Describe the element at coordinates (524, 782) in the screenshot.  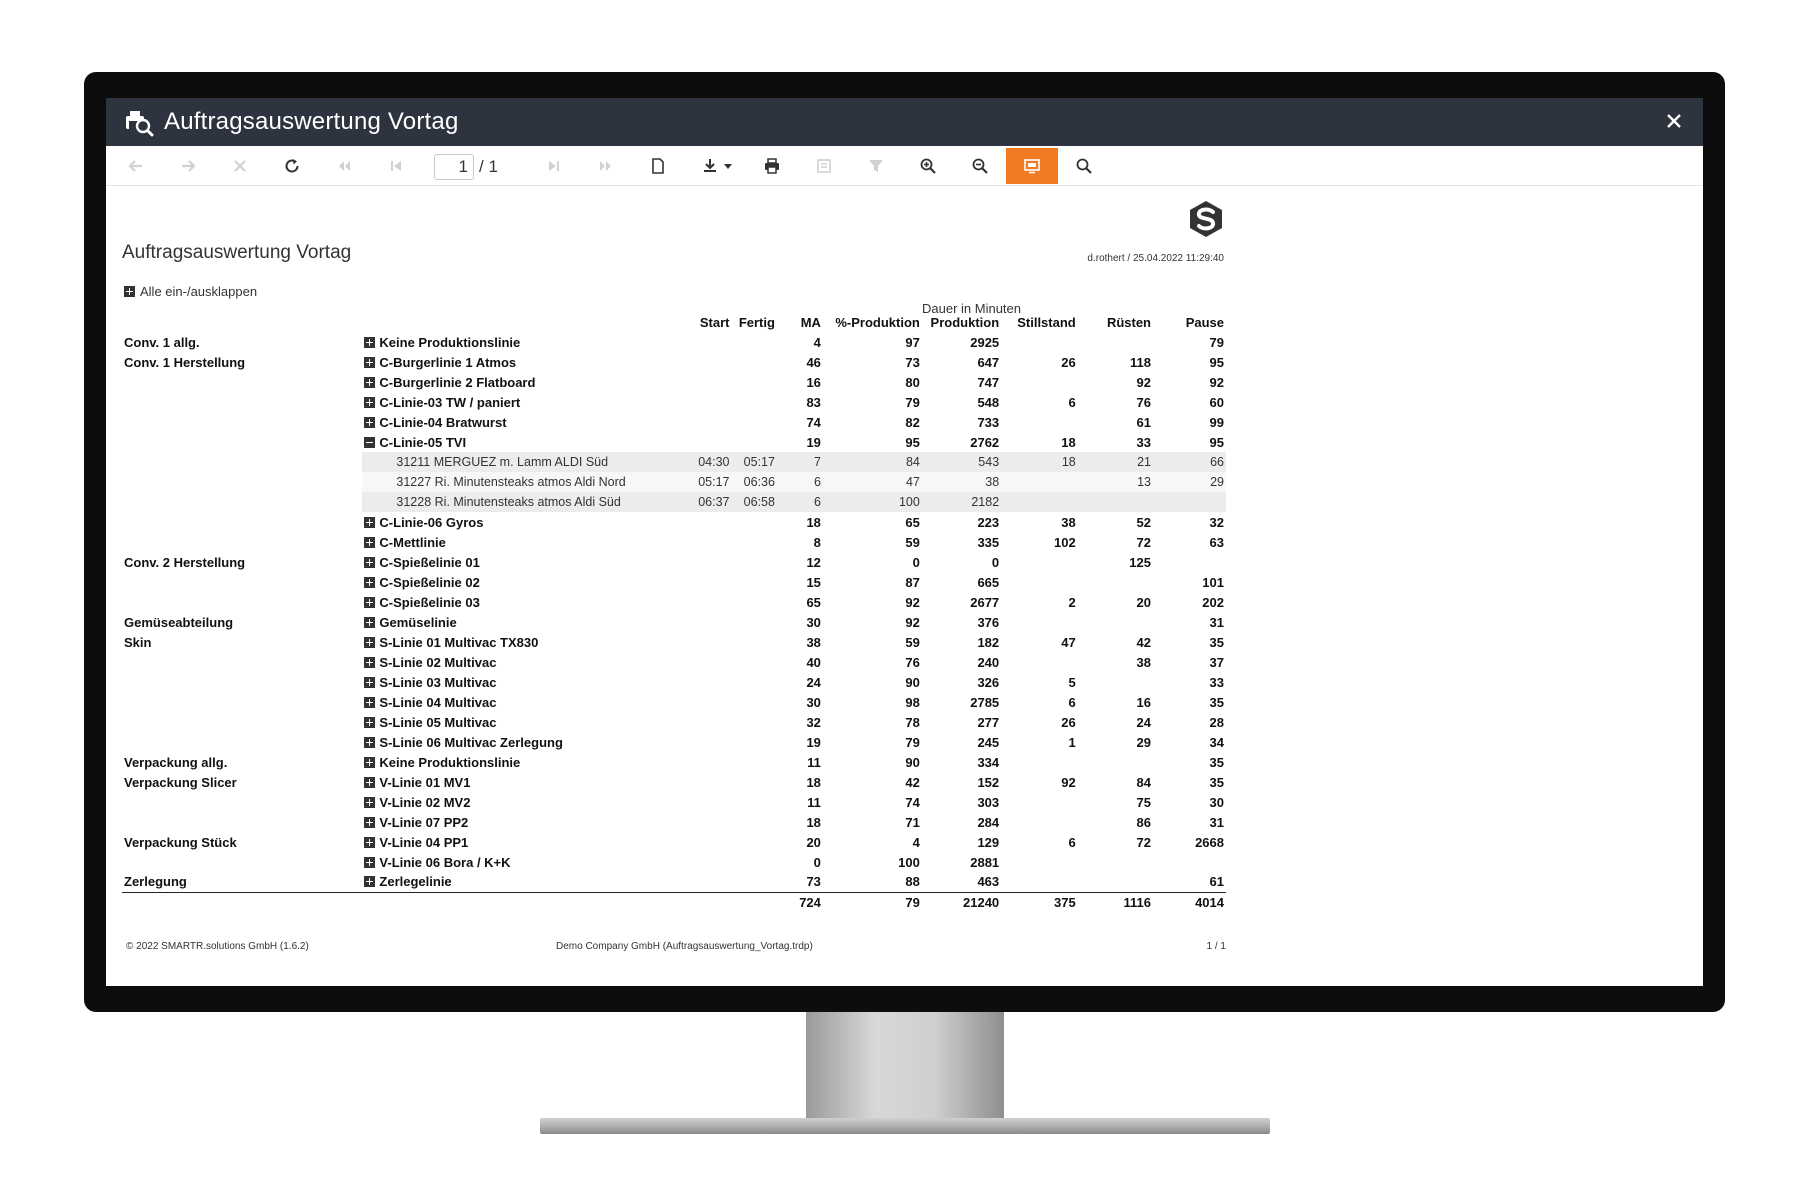
I see `line-name-cell: V-Linie 01 MV1` at that location.